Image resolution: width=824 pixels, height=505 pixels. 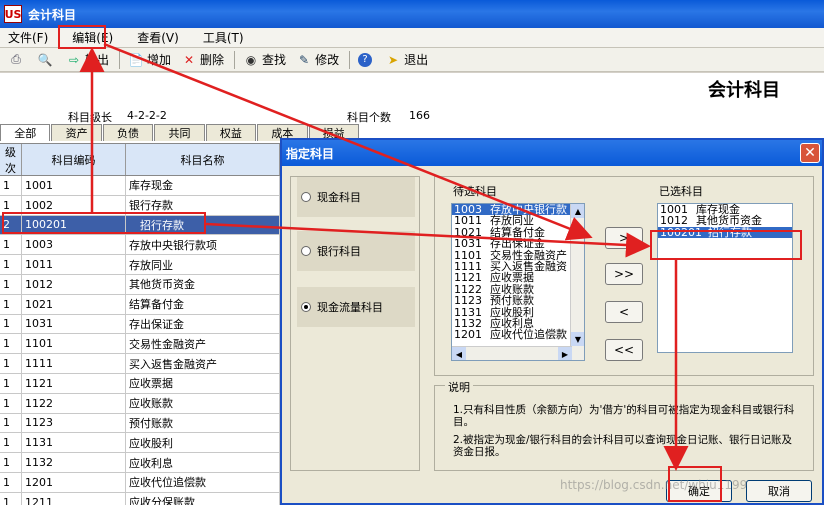 I want to click on tab-liabilities: 负债, so click(x=128, y=132).